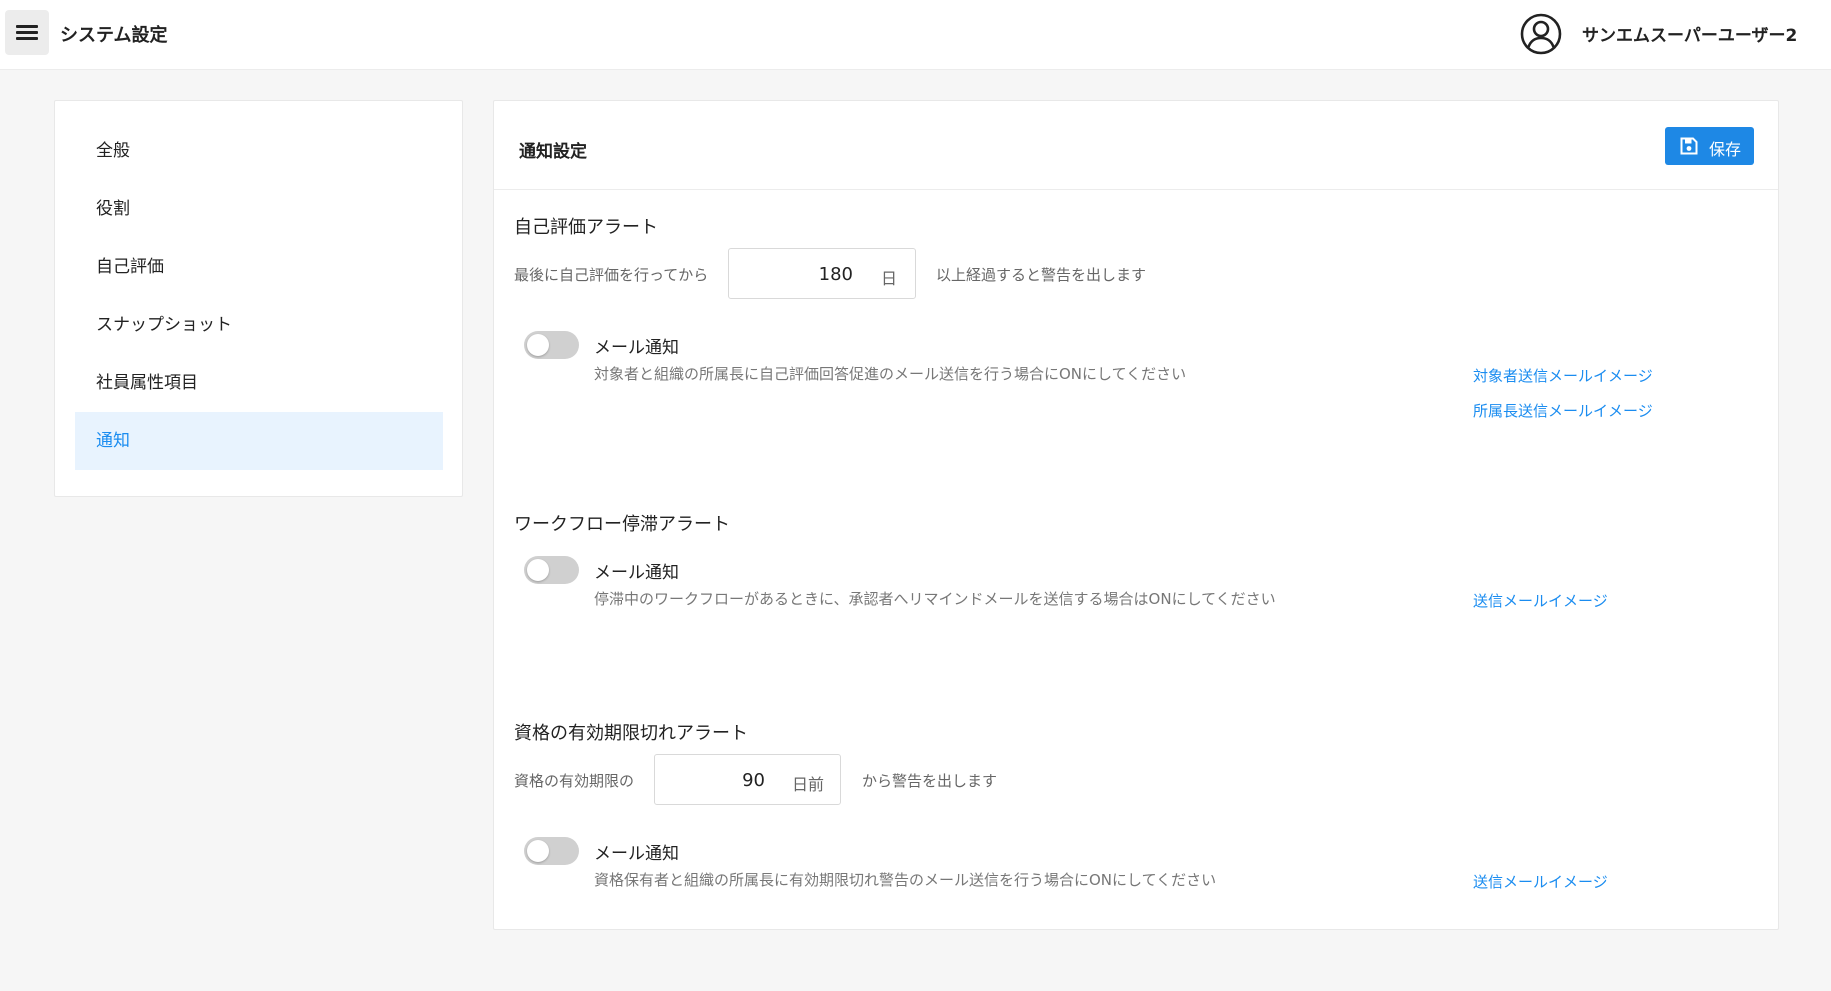 Image resolution: width=1831 pixels, height=991 pixels. Describe the element at coordinates (835, 274) in the screenshot. I see `self-evaluation-days-value: 180` at that location.